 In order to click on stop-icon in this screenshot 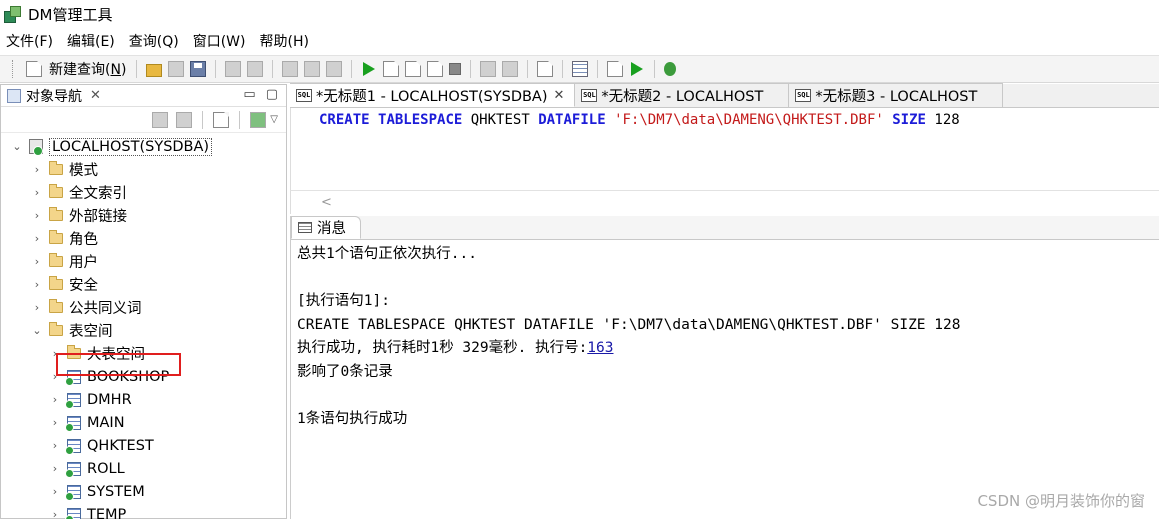, I will do `click(455, 69)`.